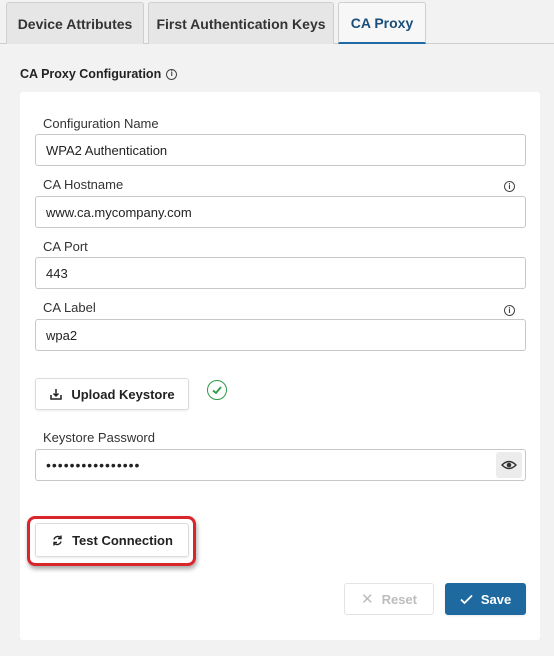 The height and width of the screenshot is (656, 554). I want to click on save-button: Save, so click(485, 599).